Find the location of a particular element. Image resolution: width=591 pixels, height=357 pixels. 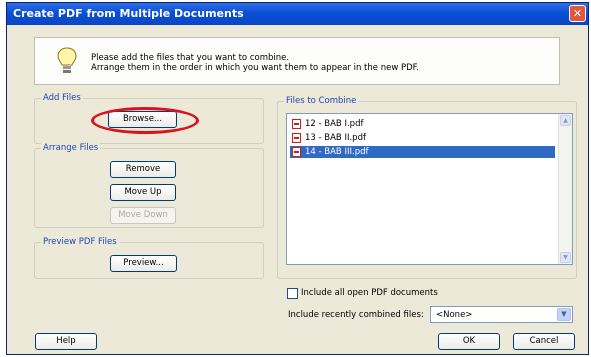

ok-button: OK is located at coordinates (469, 341).